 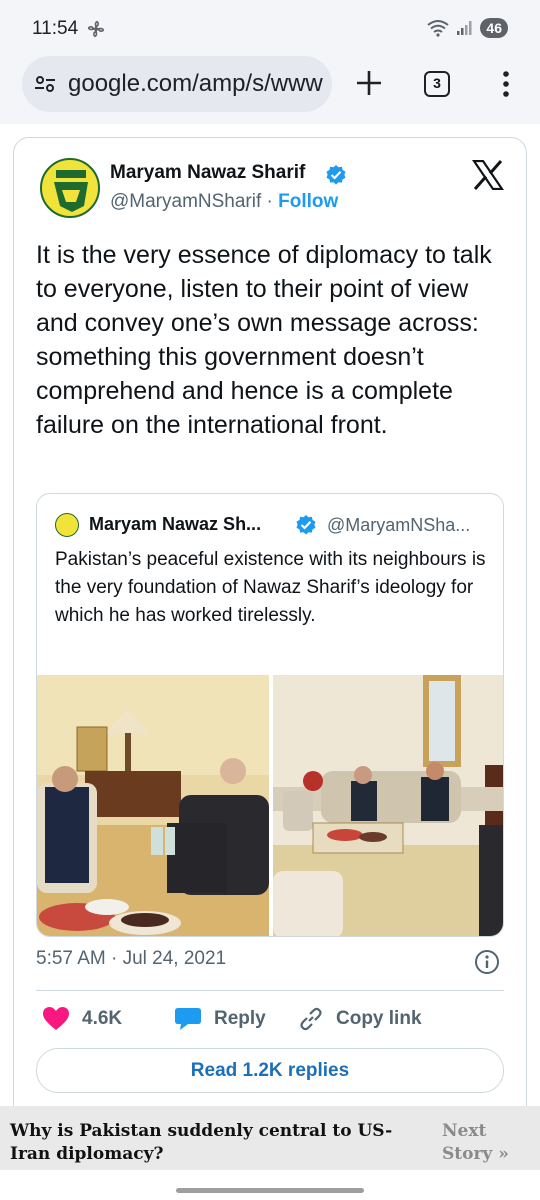 What do you see at coordinates (131, 959) in the screenshot?
I see `tweet-timestamp: 5:57 AM · Jul 24, 2021` at bounding box center [131, 959].